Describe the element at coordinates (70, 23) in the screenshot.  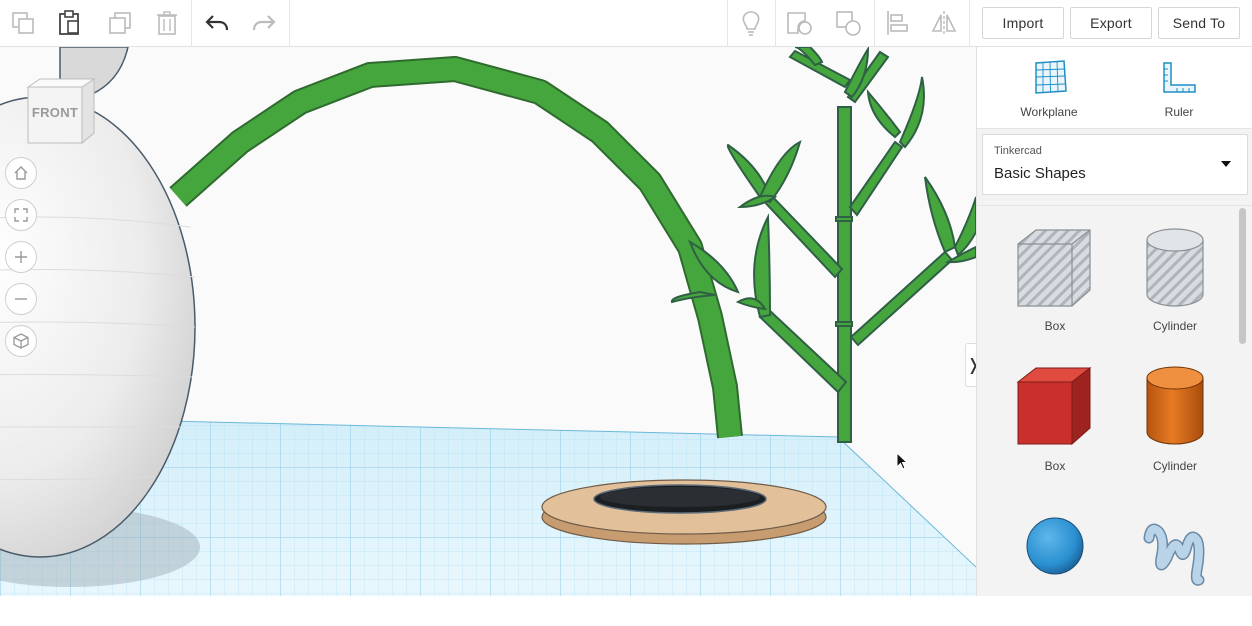
I see `paste-icon` at that location.